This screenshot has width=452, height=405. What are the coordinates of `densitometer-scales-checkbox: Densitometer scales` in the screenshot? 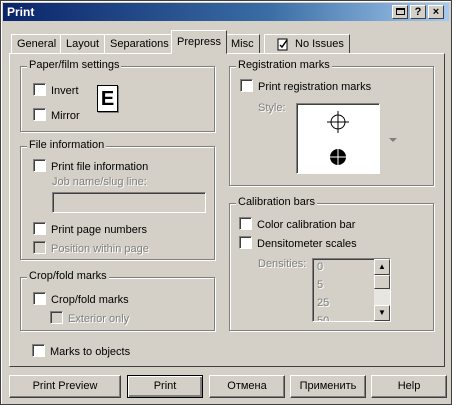 It's located at (298, 243).